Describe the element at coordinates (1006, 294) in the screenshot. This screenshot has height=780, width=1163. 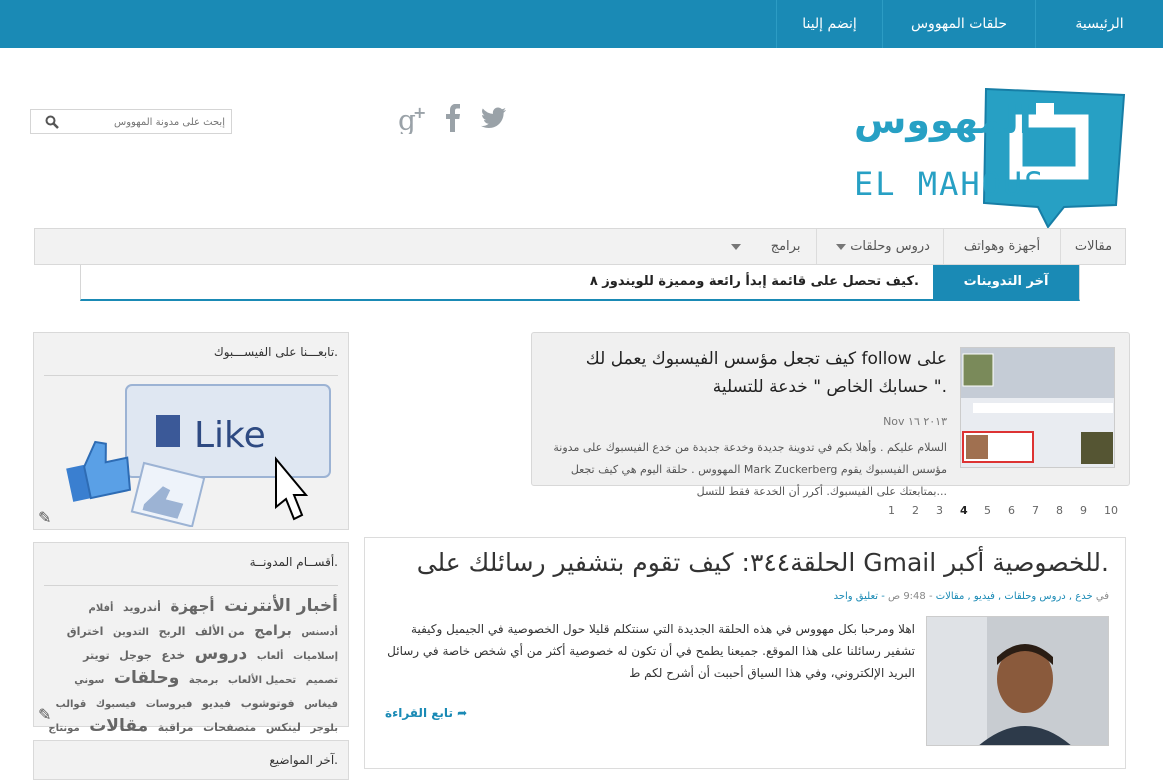
I see `ticker-label: آخر التدوينات والدروس` at that location.